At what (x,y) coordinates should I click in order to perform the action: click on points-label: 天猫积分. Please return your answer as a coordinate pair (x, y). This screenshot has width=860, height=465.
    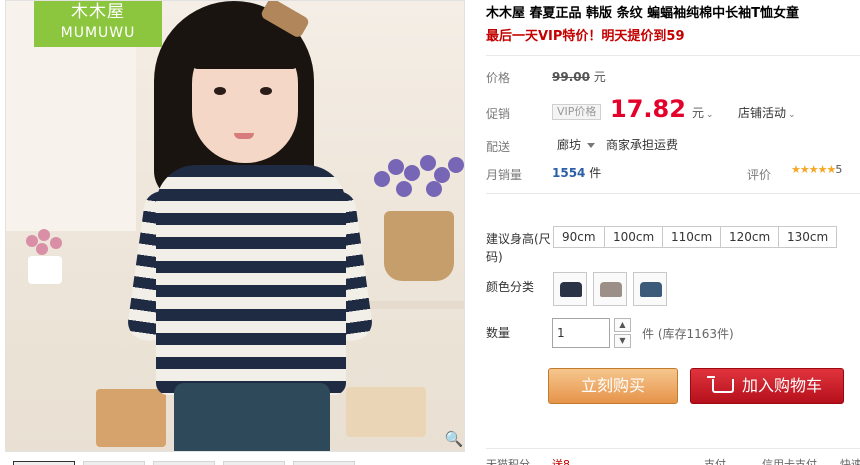
    Looking at the image, I should click on (508, 461).